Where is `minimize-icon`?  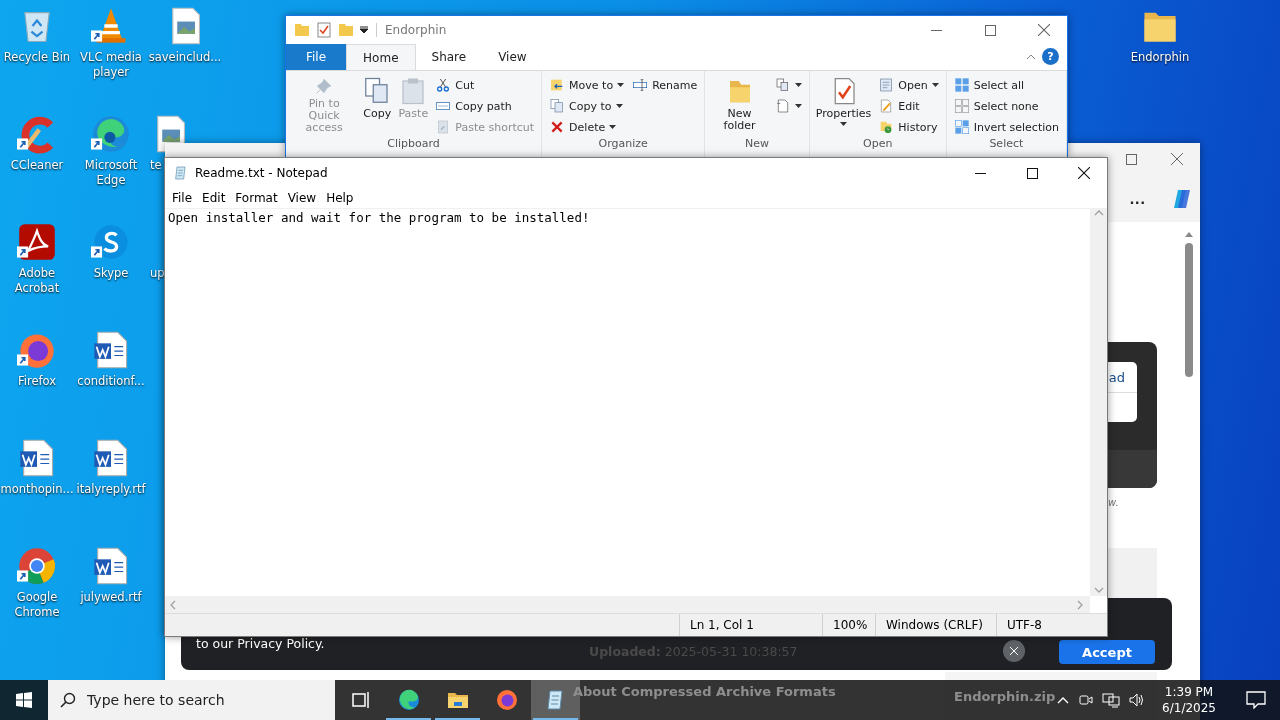 minimize-icon is located at coordinates (980, 173).